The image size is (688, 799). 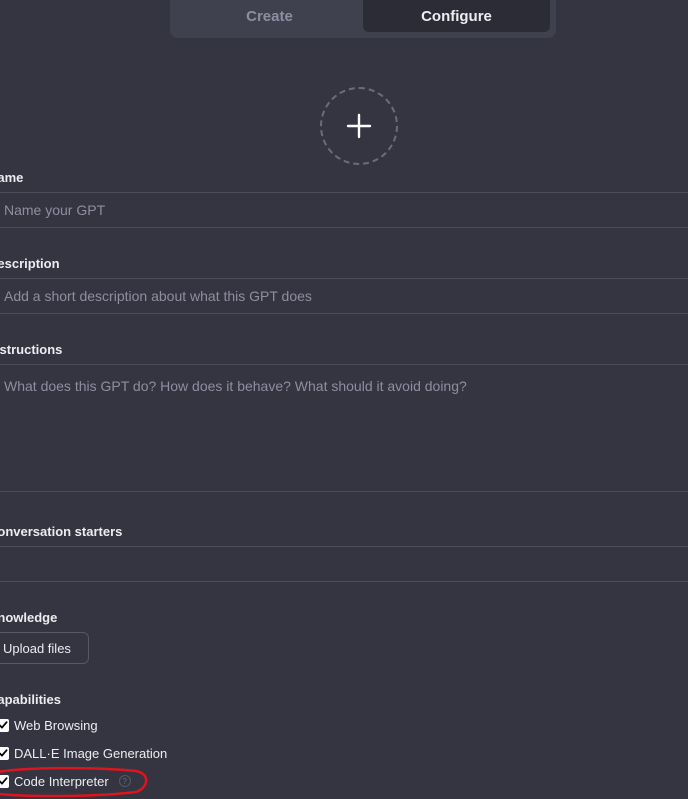 I want to click on capability-code-interpreter: Code Interpreter ?, so click(x=65, y=781).